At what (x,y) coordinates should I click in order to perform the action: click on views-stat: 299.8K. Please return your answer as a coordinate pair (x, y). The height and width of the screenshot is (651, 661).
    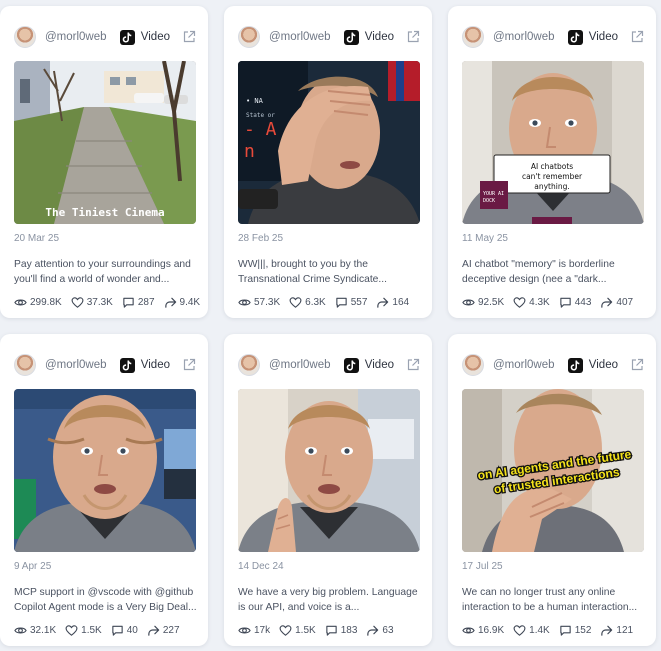
    Looking at the image, I should click on (38, 302).